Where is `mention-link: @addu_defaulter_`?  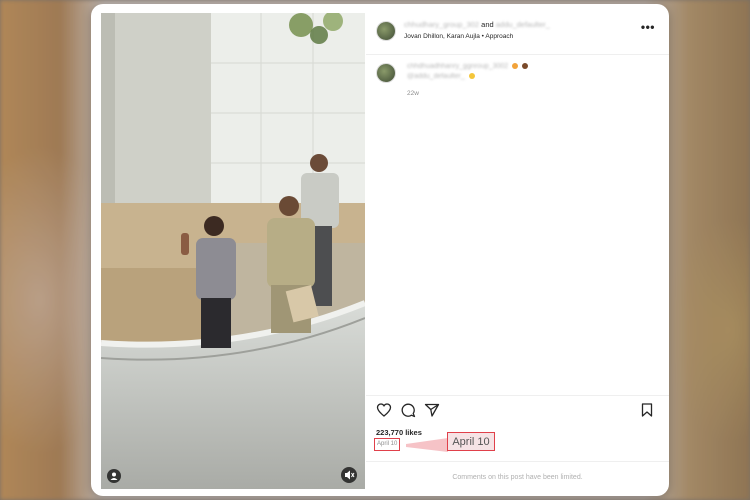 mention-link: @addu_defaulter_ is located at coordinates (436, 76).